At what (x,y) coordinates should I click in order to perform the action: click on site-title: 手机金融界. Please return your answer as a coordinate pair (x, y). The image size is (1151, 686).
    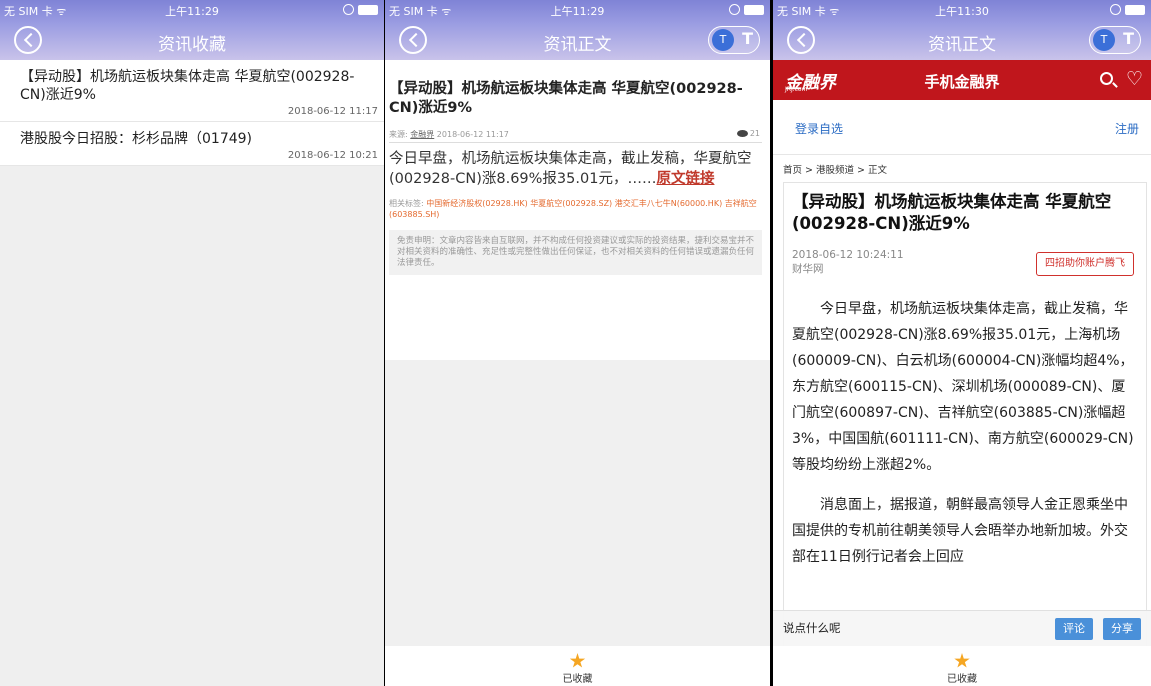
    Looking at the image, I should click on (962, 82).